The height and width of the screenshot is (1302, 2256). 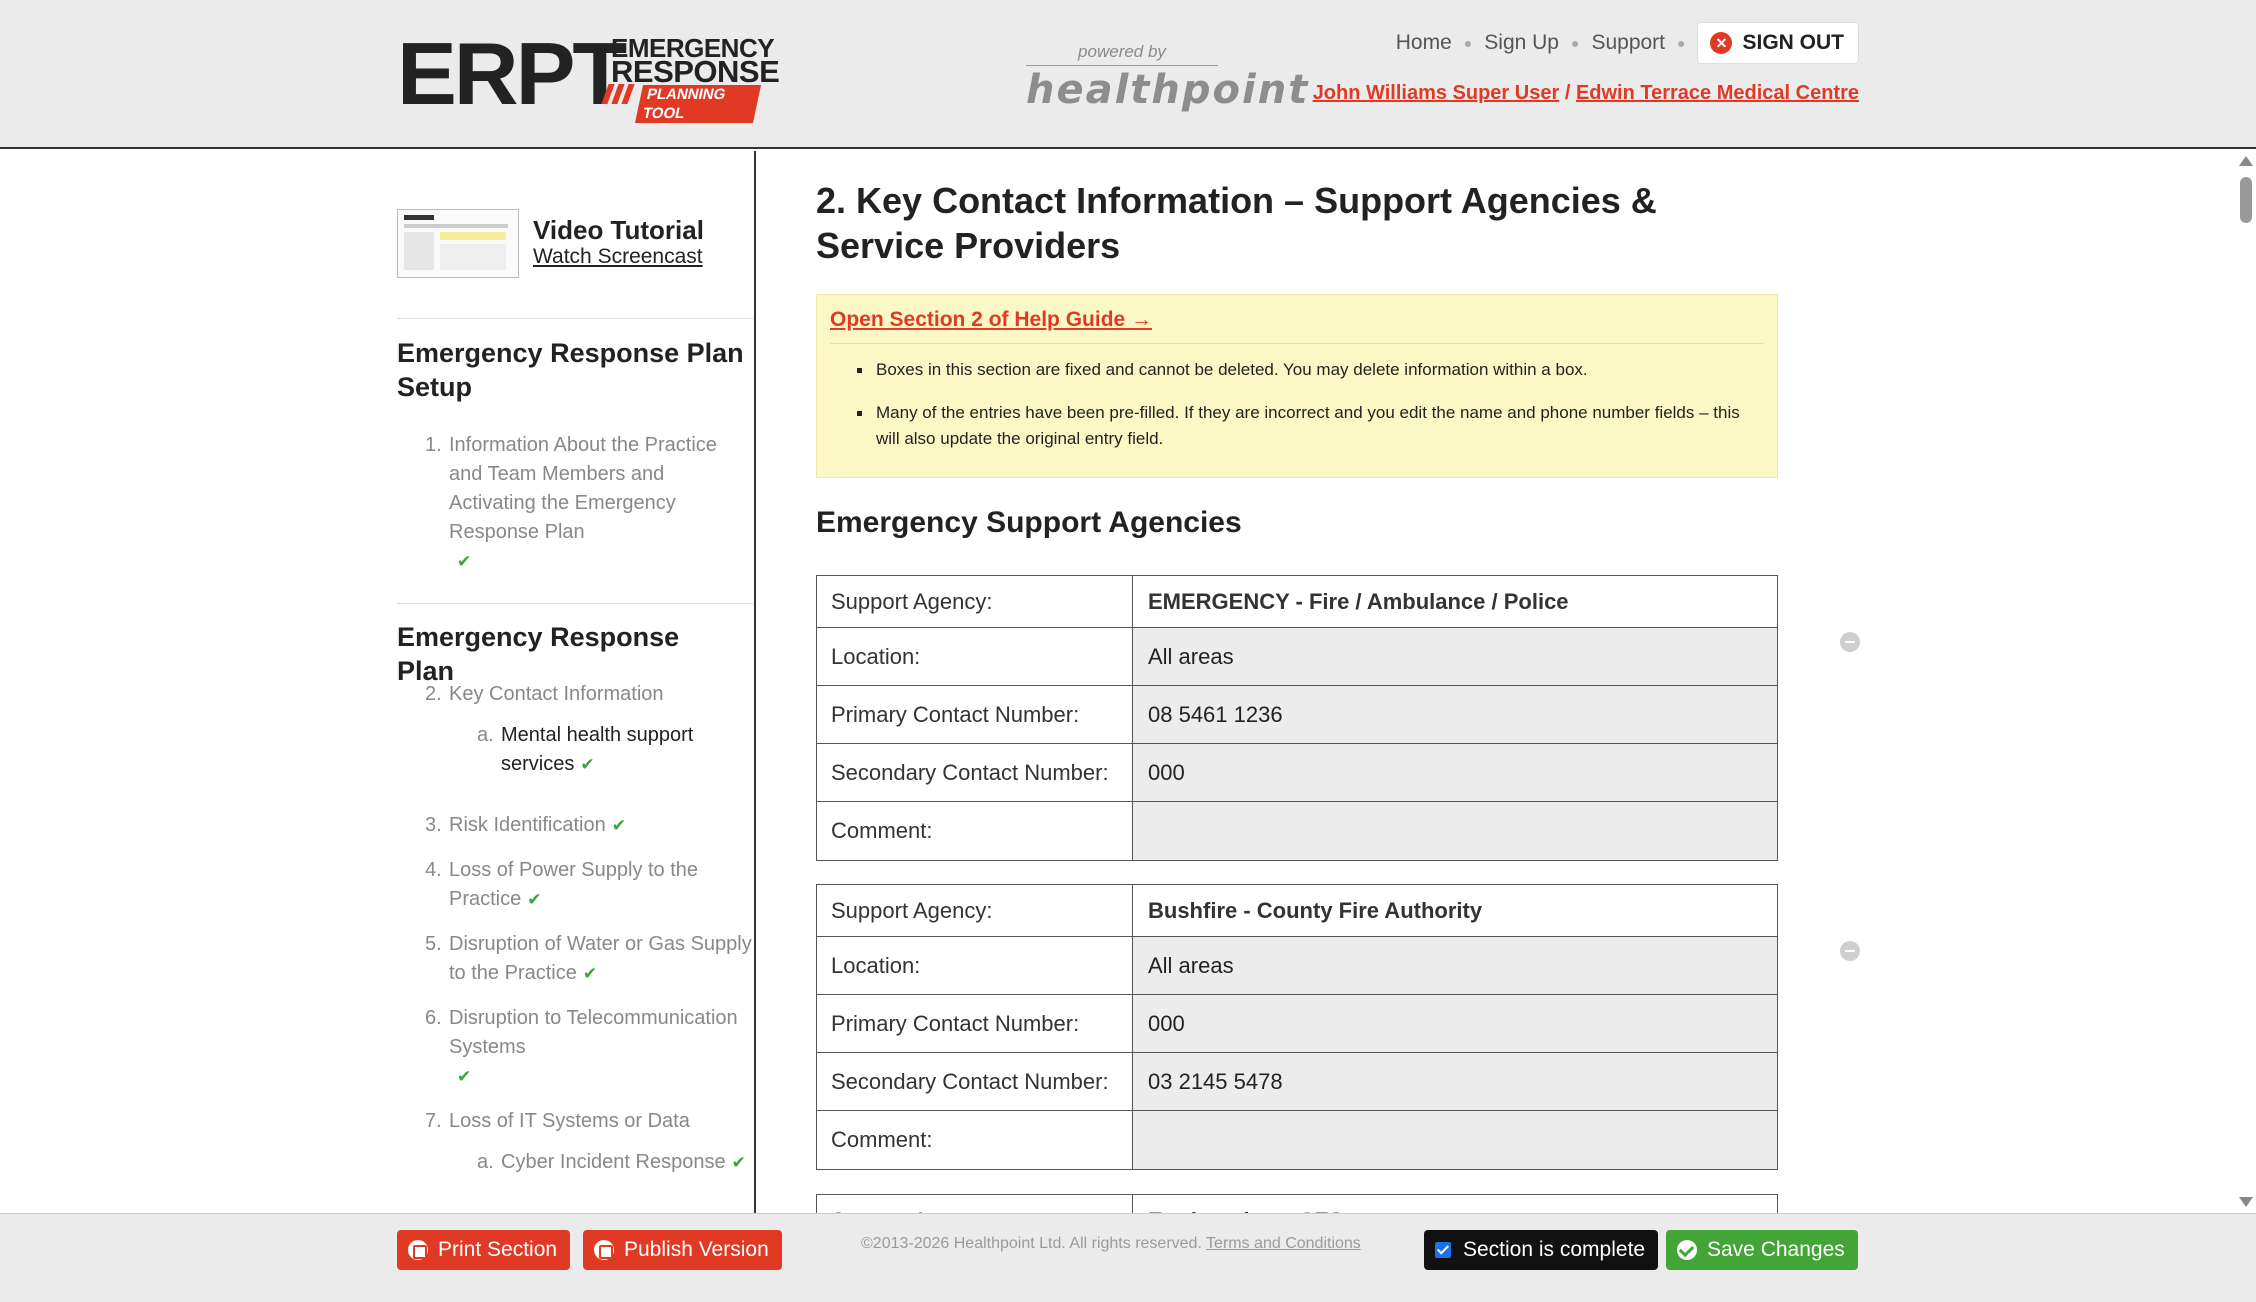 I want to click on logo-line3: PLANNING TOOL, so click(x=698, y=104).